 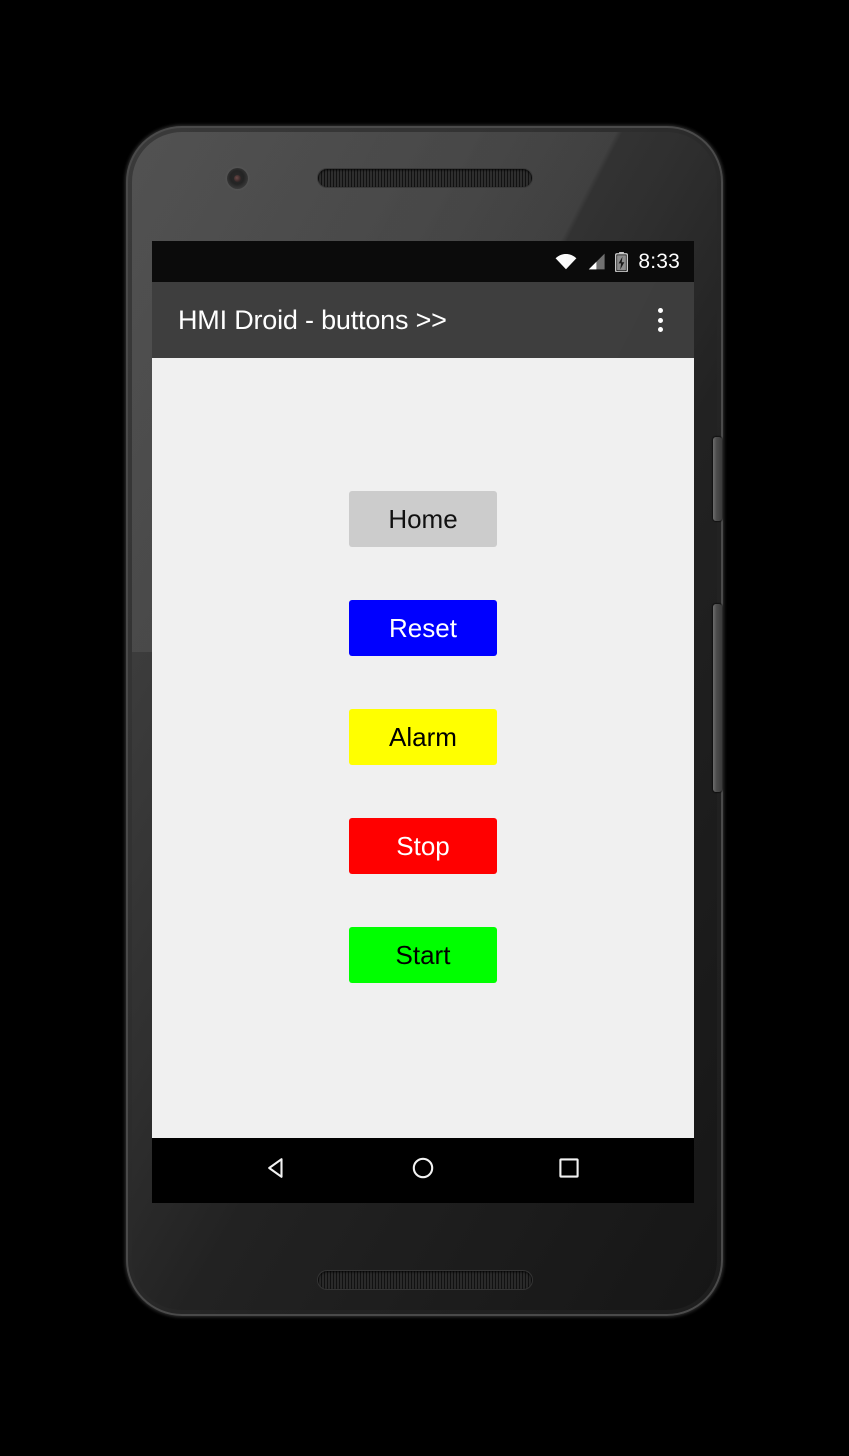 I want to click on android-navigation-bar, so click(x=423, y=1170).